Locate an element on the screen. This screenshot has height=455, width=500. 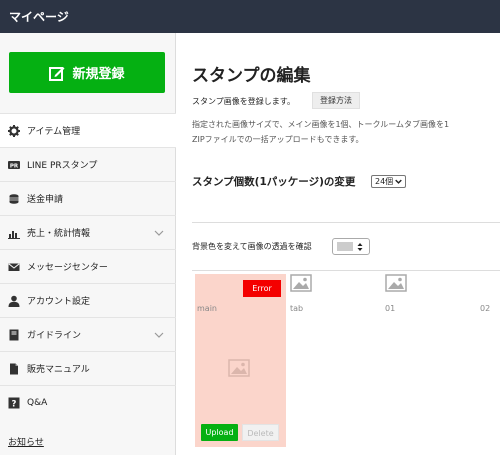
sidebar-item-guidelines: ガイドライン is located at coordinates (88, 334).